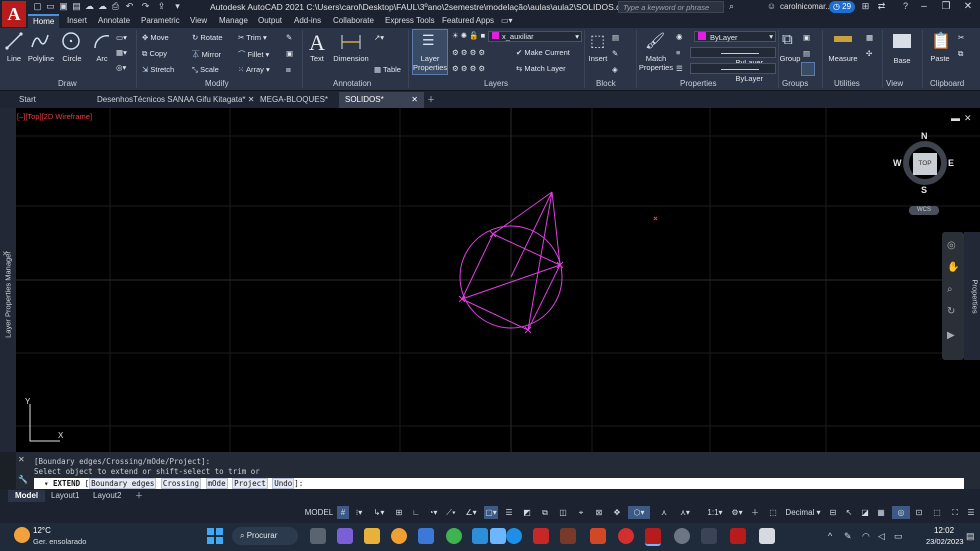 The width and height of the screenshot is (980, 551). What do you see at coordinates (102, 6) in the screenshot?
I see `cloud-save-icon: ☁` at bounding box center [102, 6].